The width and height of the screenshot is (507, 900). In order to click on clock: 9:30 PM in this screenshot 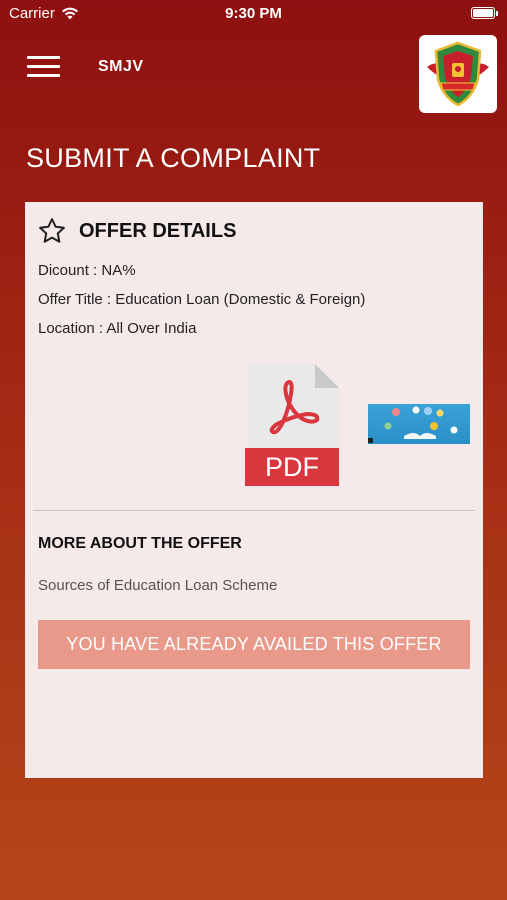, I will do `click(253, 13)`.